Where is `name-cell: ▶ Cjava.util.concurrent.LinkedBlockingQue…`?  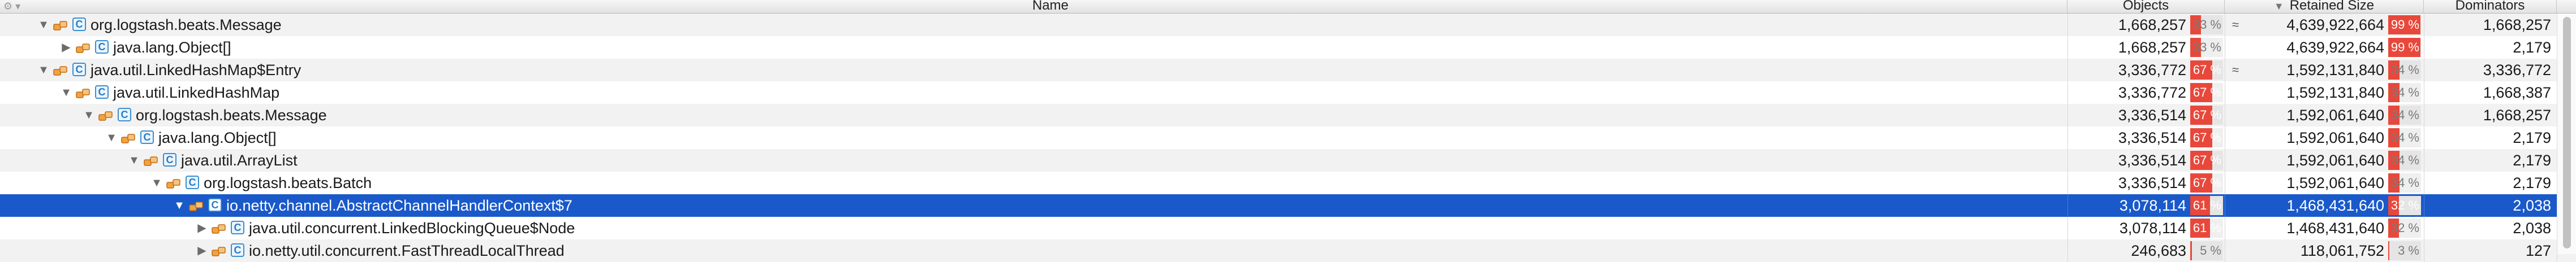
name-cell: ▶ Cjava.util.concurrent.LinkedBlockingQue… is located at coordinates (1033, 228).